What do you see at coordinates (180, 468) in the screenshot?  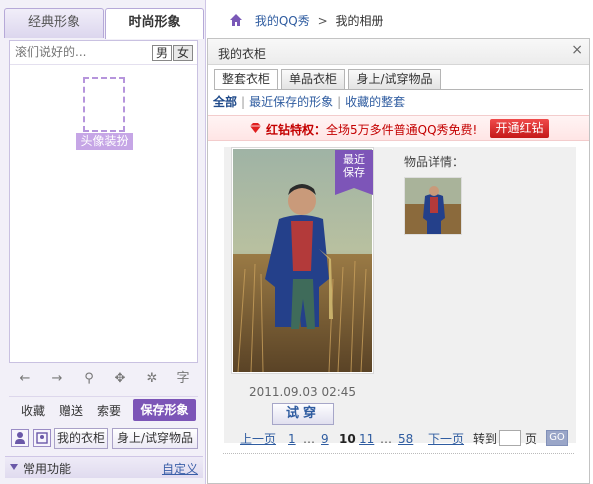 I see `customize-link: 自定义` at bounding box center [180, 468].